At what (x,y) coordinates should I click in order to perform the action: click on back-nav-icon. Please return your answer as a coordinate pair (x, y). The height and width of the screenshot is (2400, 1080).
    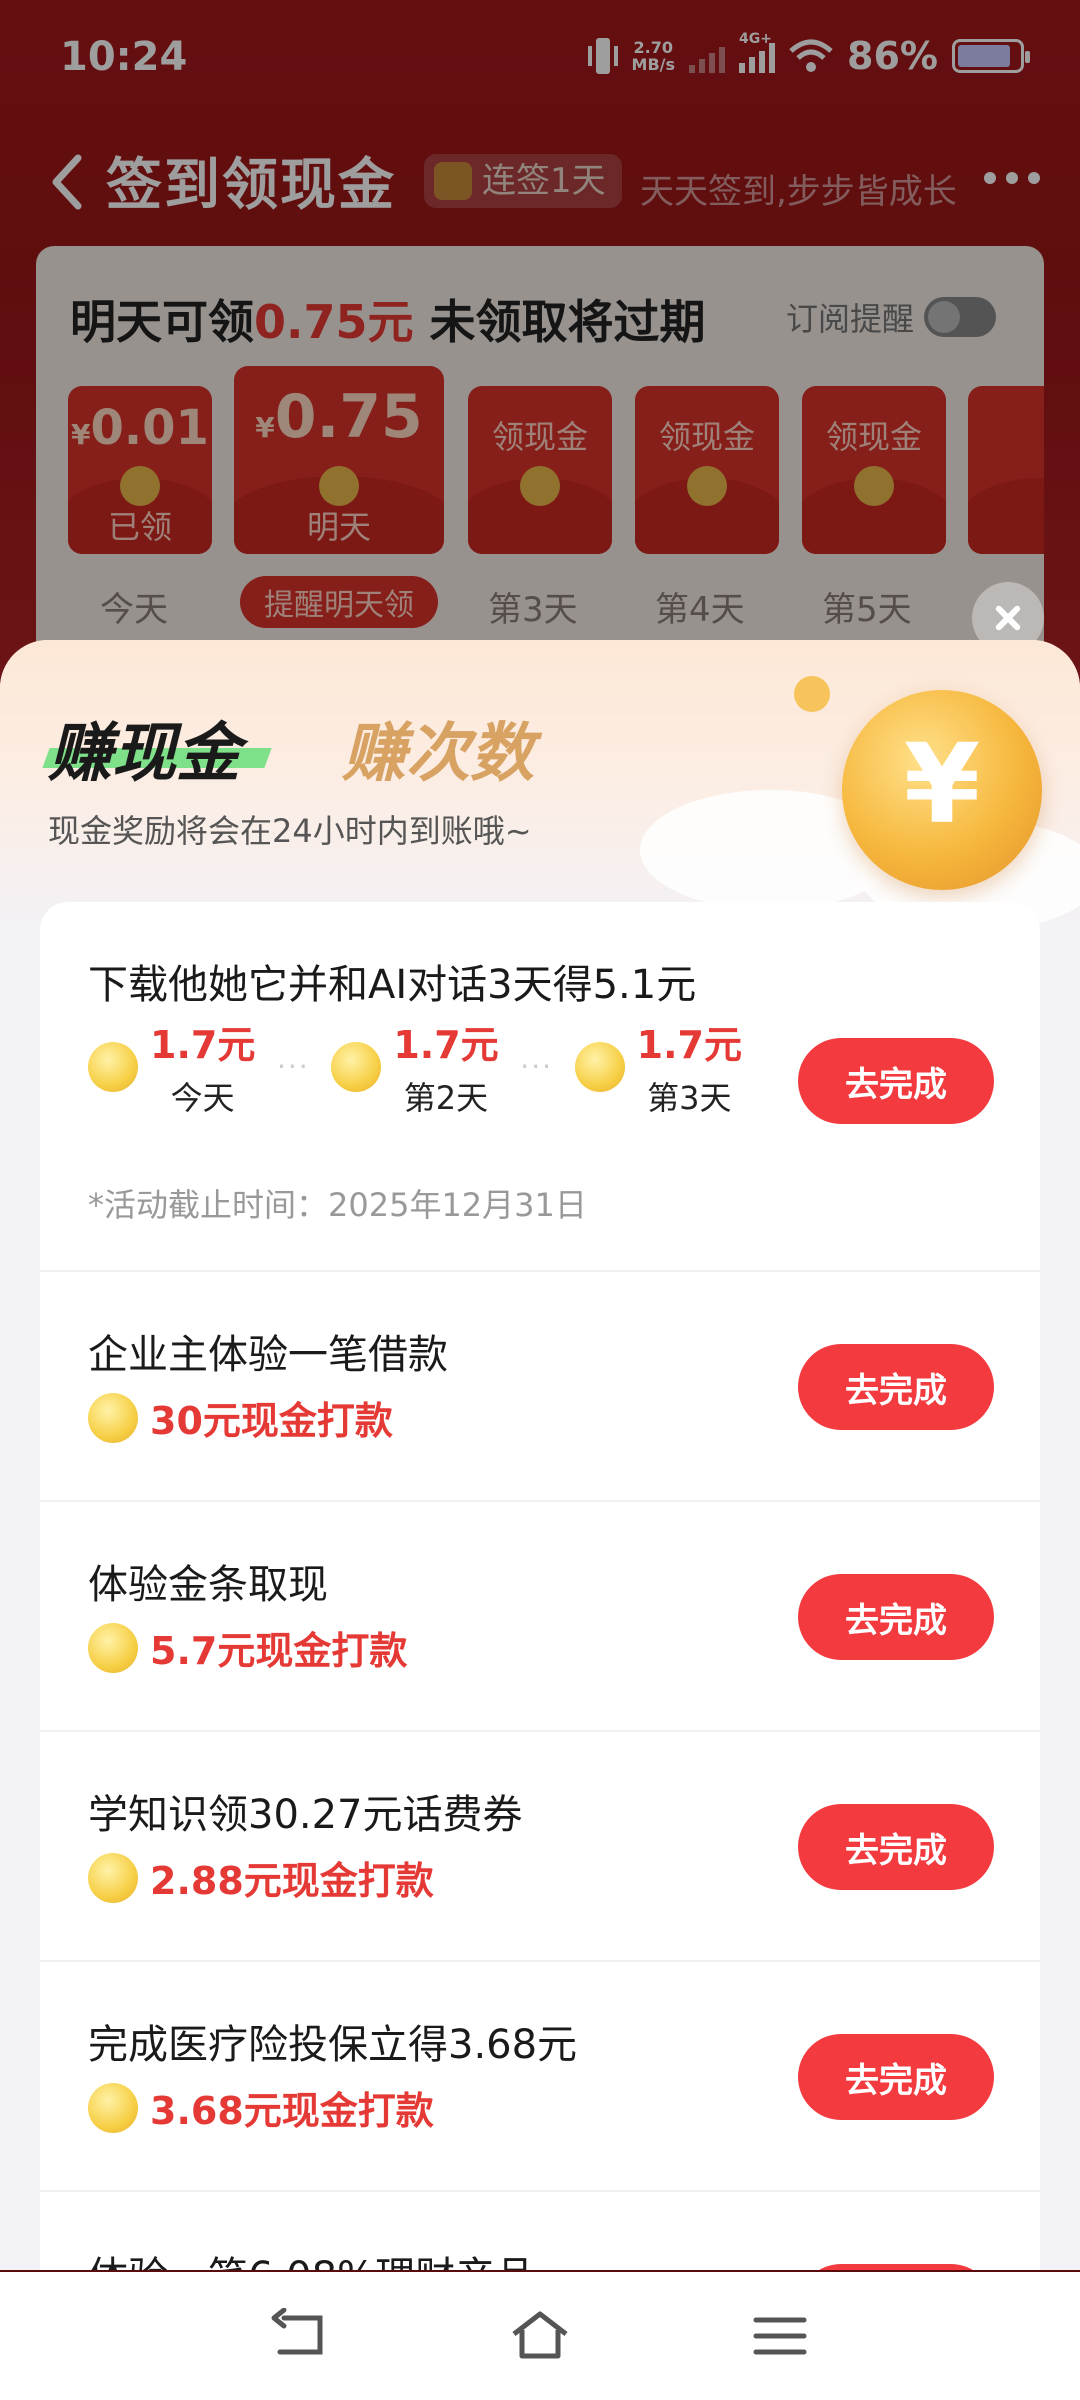
    Looking at the image, I should click on (300, 2336).